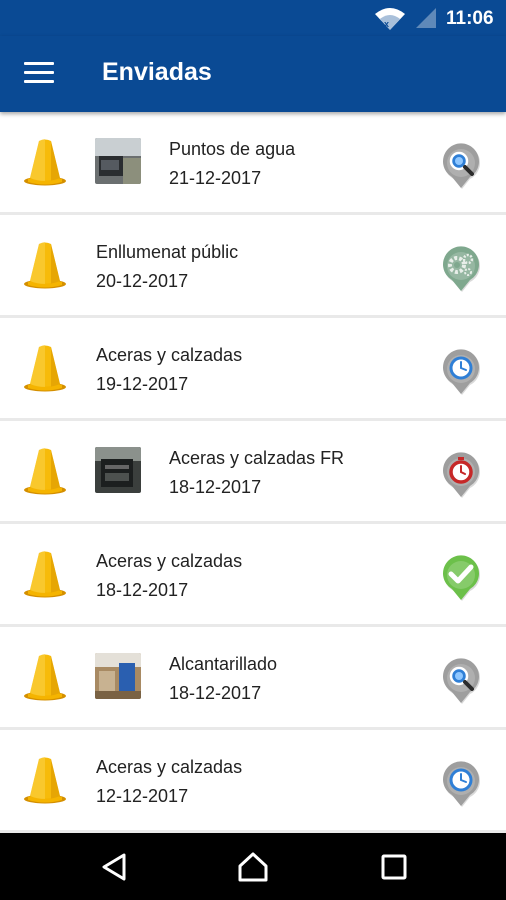 This screenshot has height=900, width=506. I want to click on report-title: Puntos de agua, so click(232, 149).